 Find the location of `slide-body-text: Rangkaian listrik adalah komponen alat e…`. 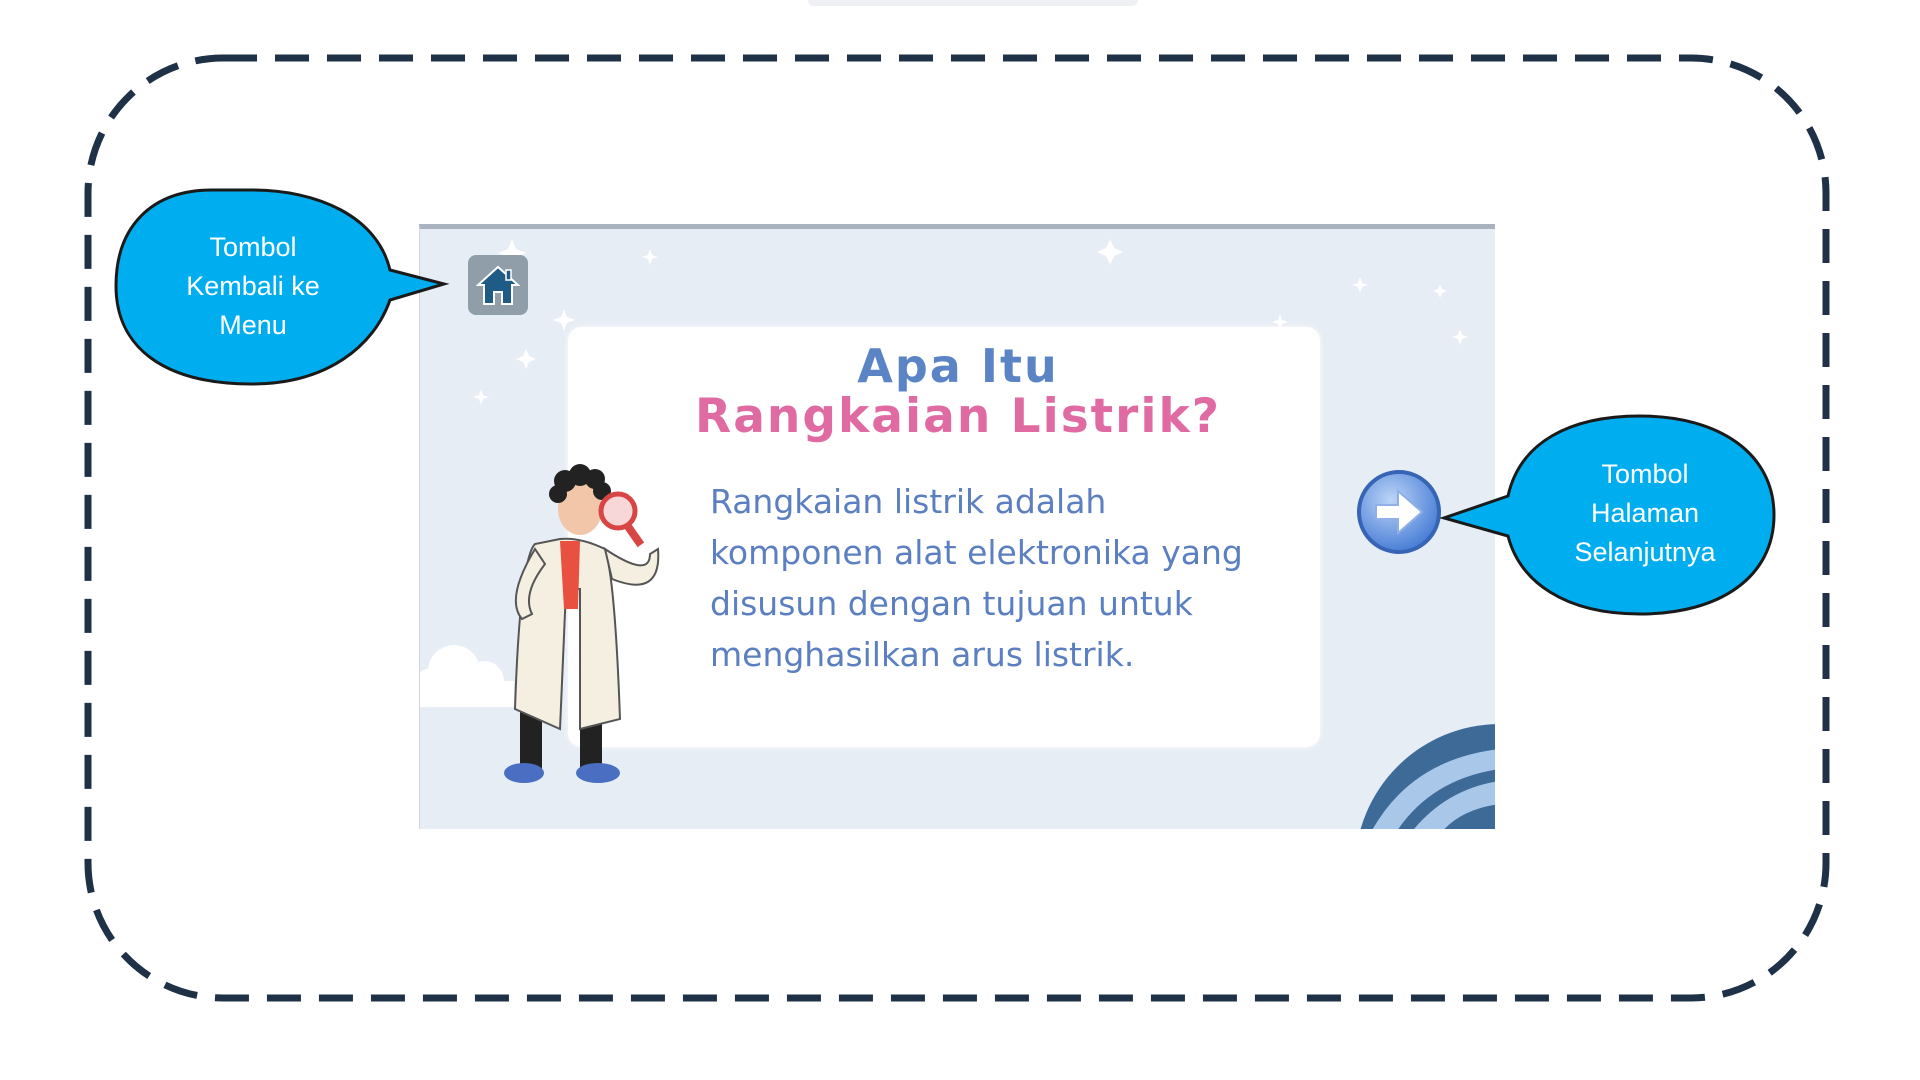

slide-body-text: Rangkaian listrik adalah komponen alat e… is located at coordinates (990, 578).